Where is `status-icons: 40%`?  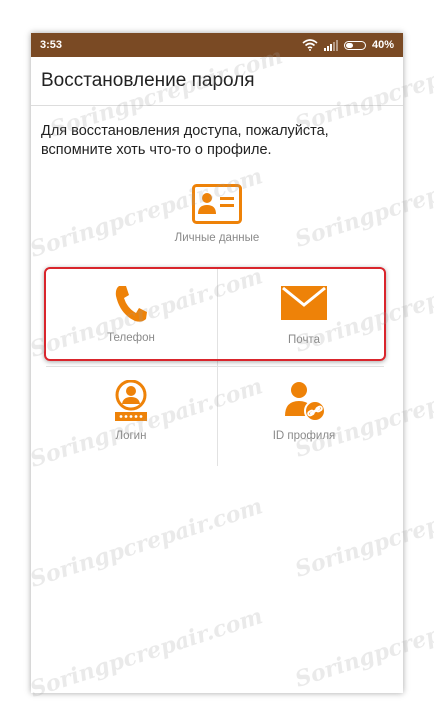 status-icons: 40% is located at coordinates (348, 45).